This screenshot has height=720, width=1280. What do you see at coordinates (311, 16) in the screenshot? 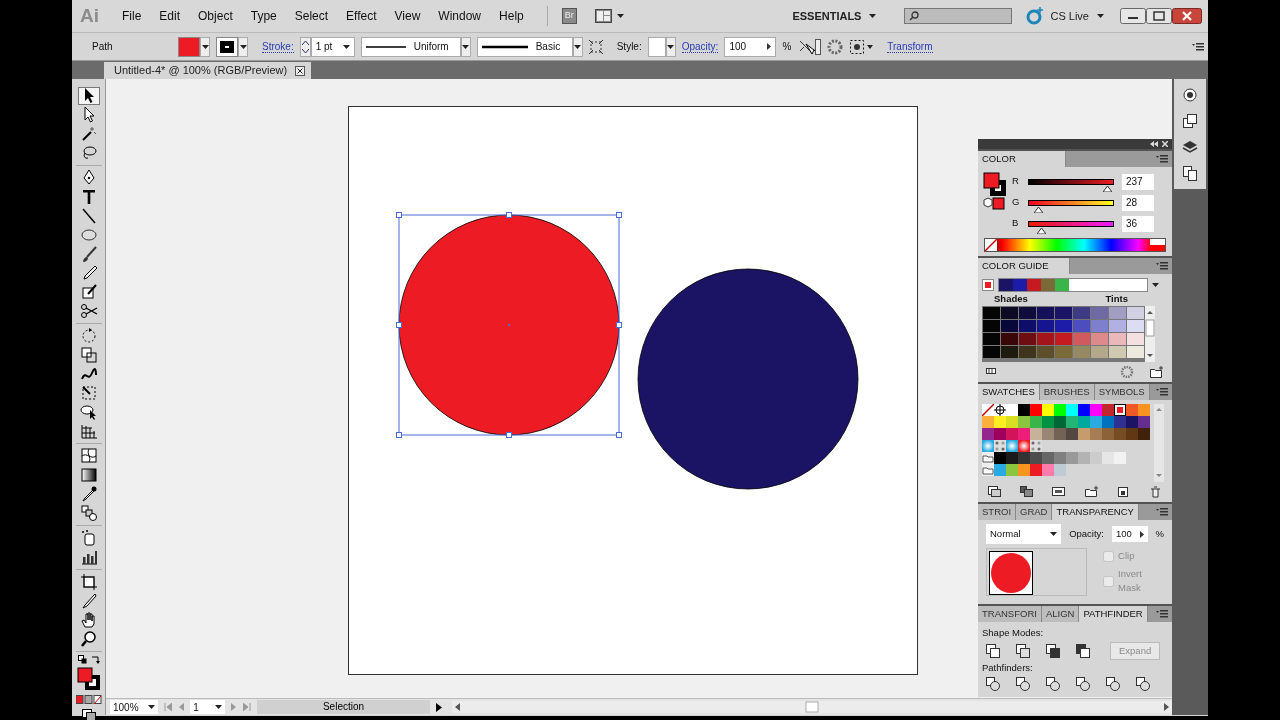
I see `menu-item: Select` at bounding box center [311, 16].